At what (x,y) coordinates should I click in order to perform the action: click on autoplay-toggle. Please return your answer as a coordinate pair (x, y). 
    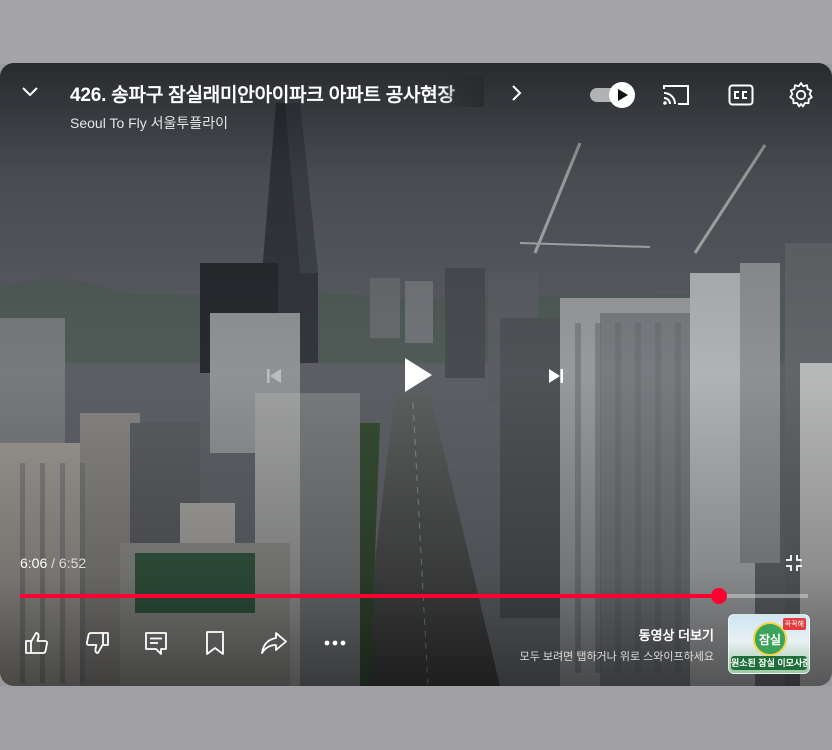
    Looking at the image, I should click on (613, 95).